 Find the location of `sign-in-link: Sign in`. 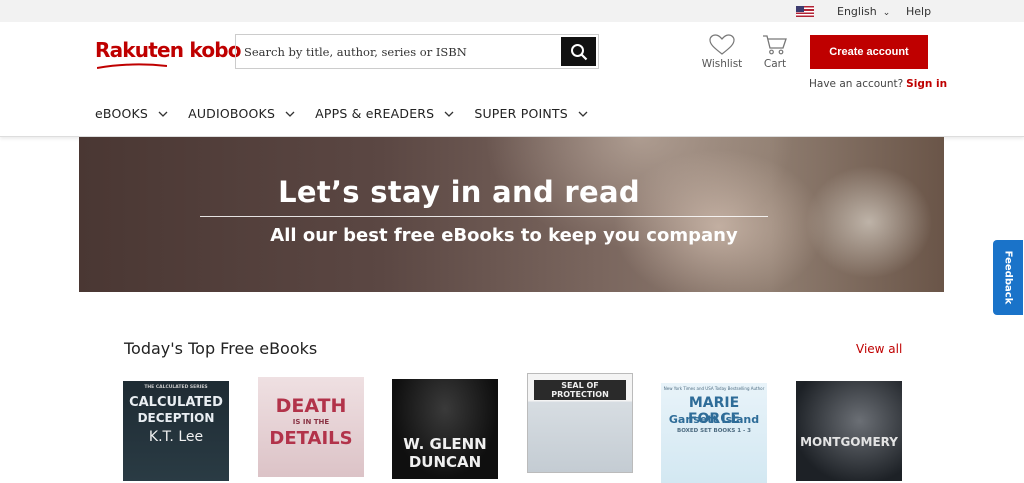

sign-in-link: Sign in is located at coordinates (926, 84).